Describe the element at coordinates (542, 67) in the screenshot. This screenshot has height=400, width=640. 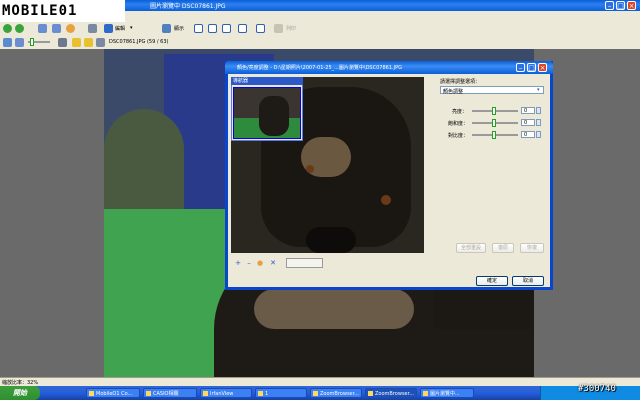
I see `dialog-close-button: ×` at that location.